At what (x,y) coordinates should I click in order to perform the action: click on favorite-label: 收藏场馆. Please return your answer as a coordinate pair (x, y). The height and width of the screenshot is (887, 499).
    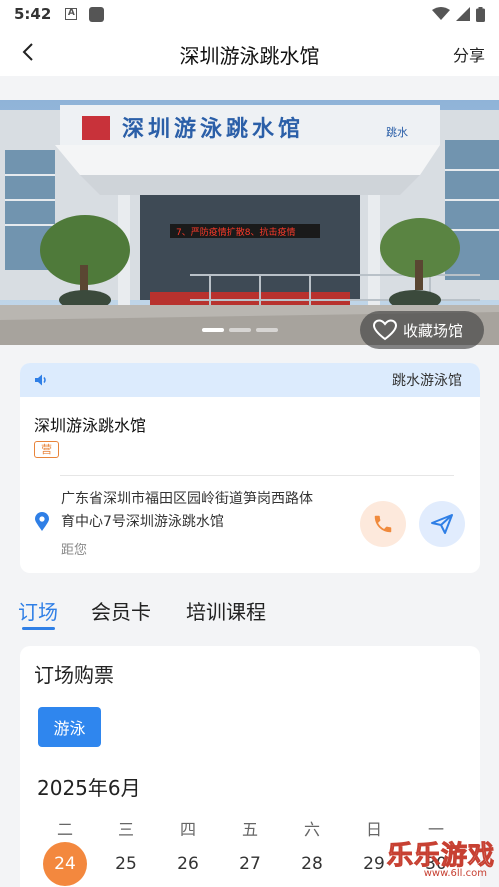
    Looking at the image, I should click on (433, 330).